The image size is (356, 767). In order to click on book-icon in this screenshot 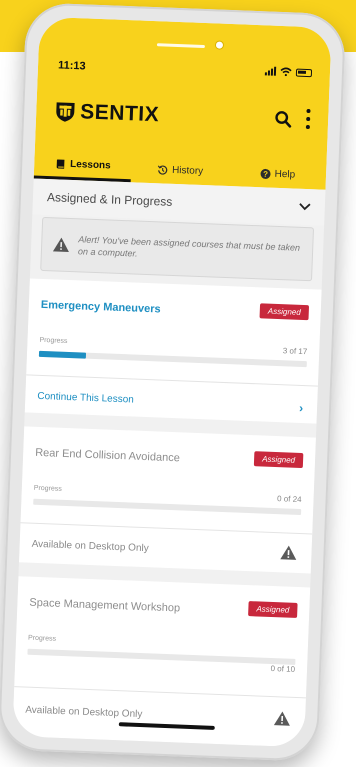, I will do `click(60, 164)`.